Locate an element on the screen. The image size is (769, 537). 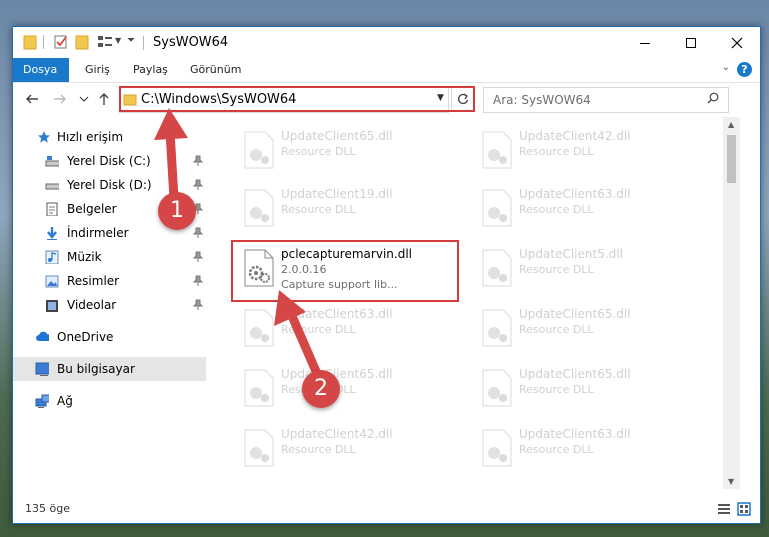
annotation-arrows is located at coordinates (238, 244).